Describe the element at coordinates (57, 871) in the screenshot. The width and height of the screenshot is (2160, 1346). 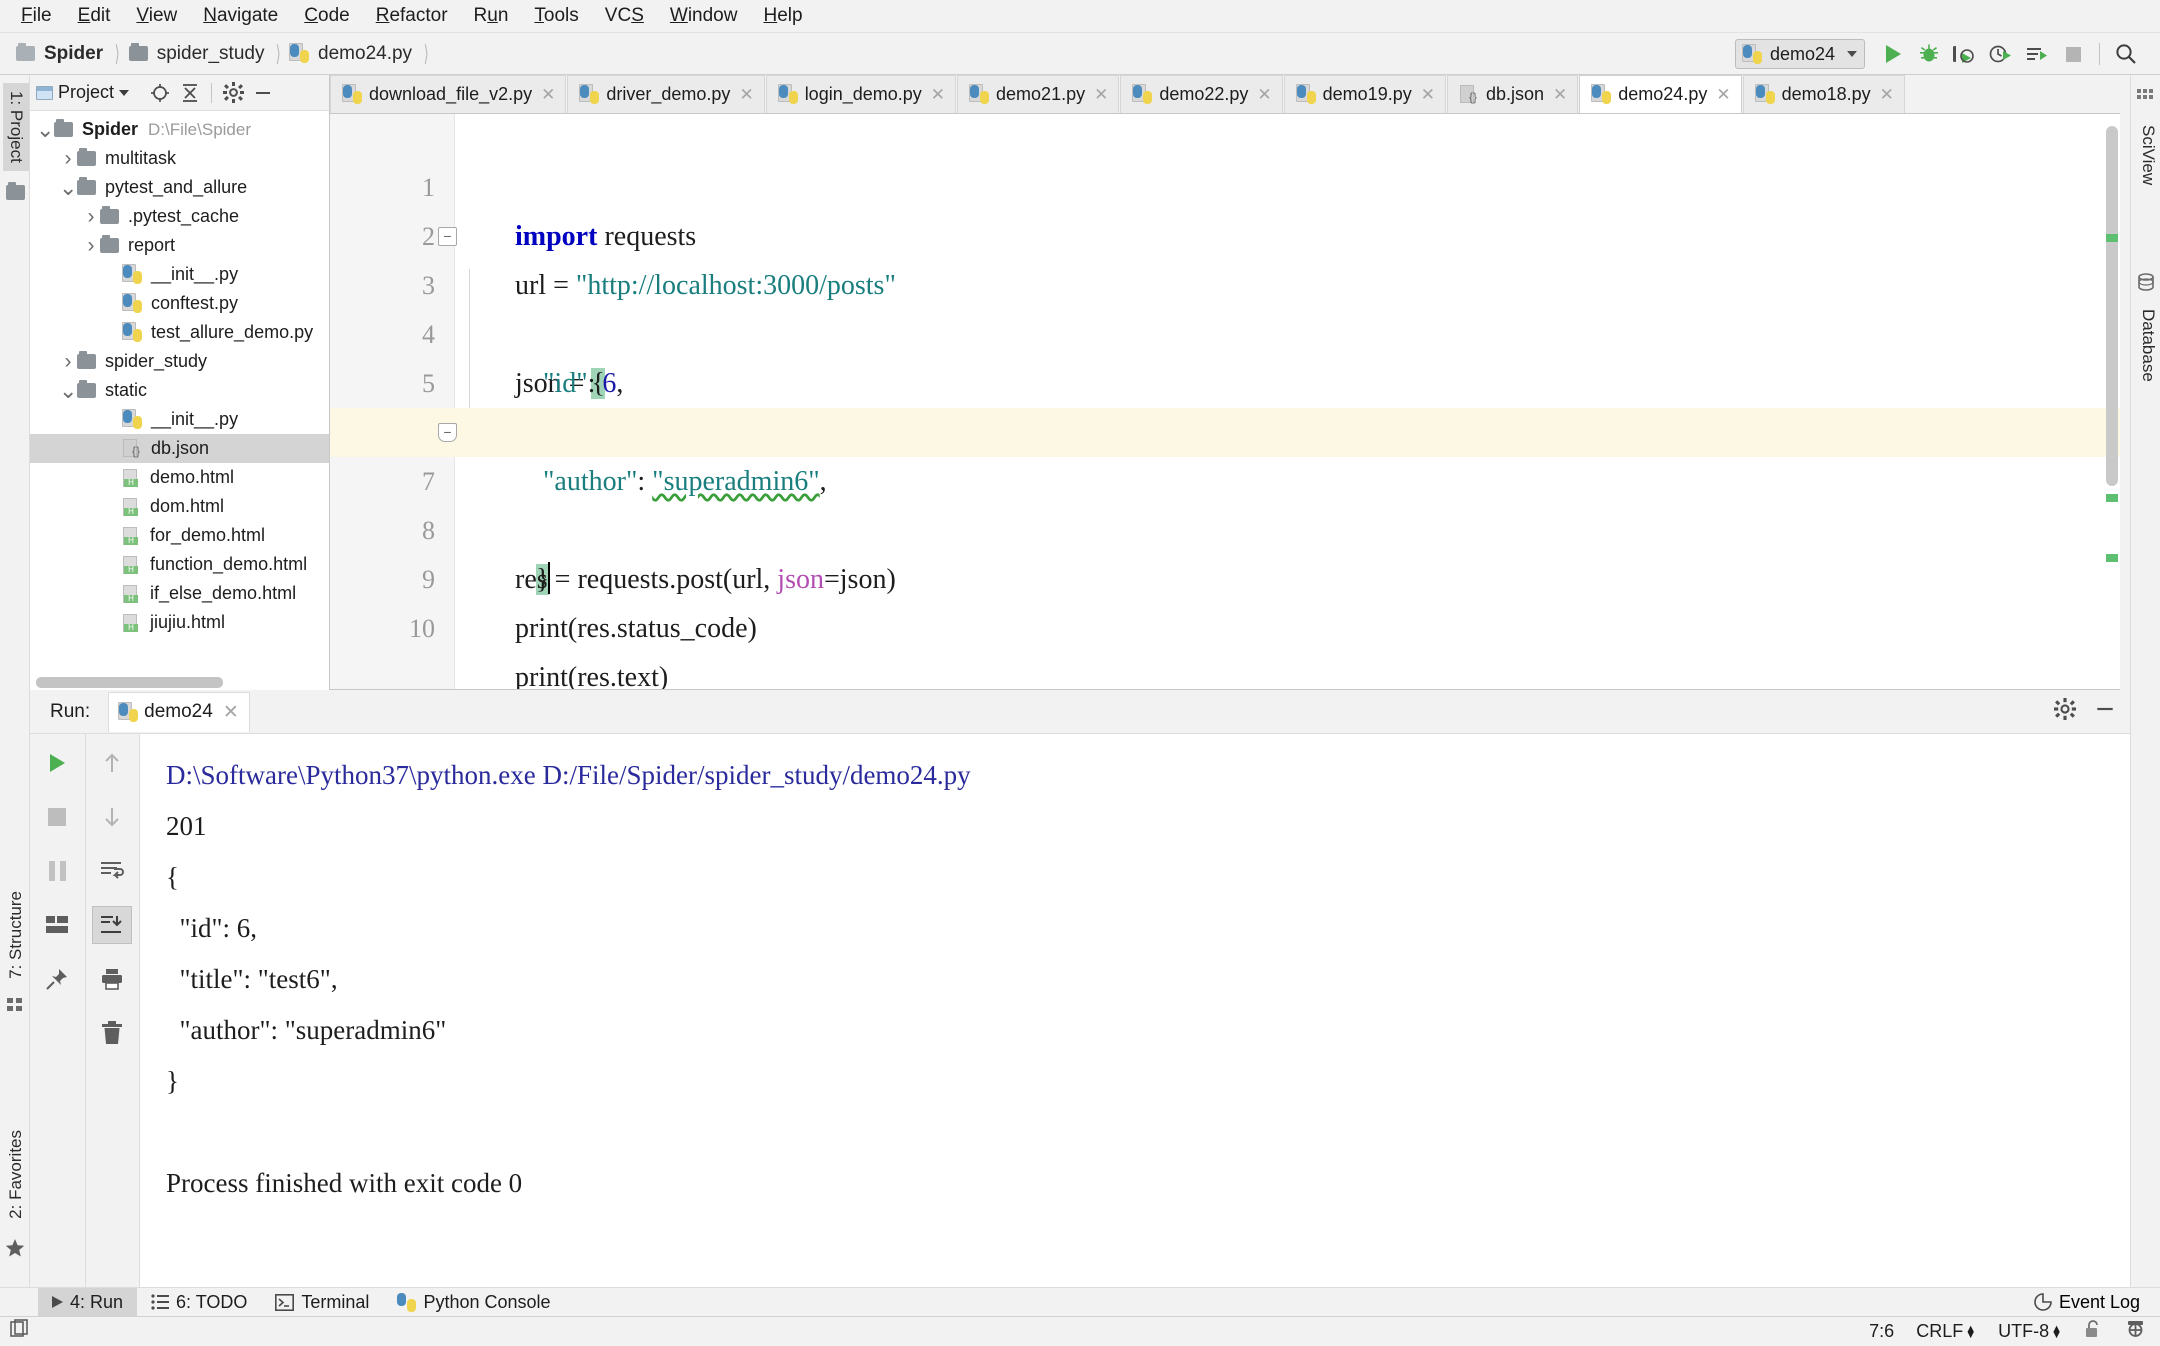
I see `pause-output-button` at that location.